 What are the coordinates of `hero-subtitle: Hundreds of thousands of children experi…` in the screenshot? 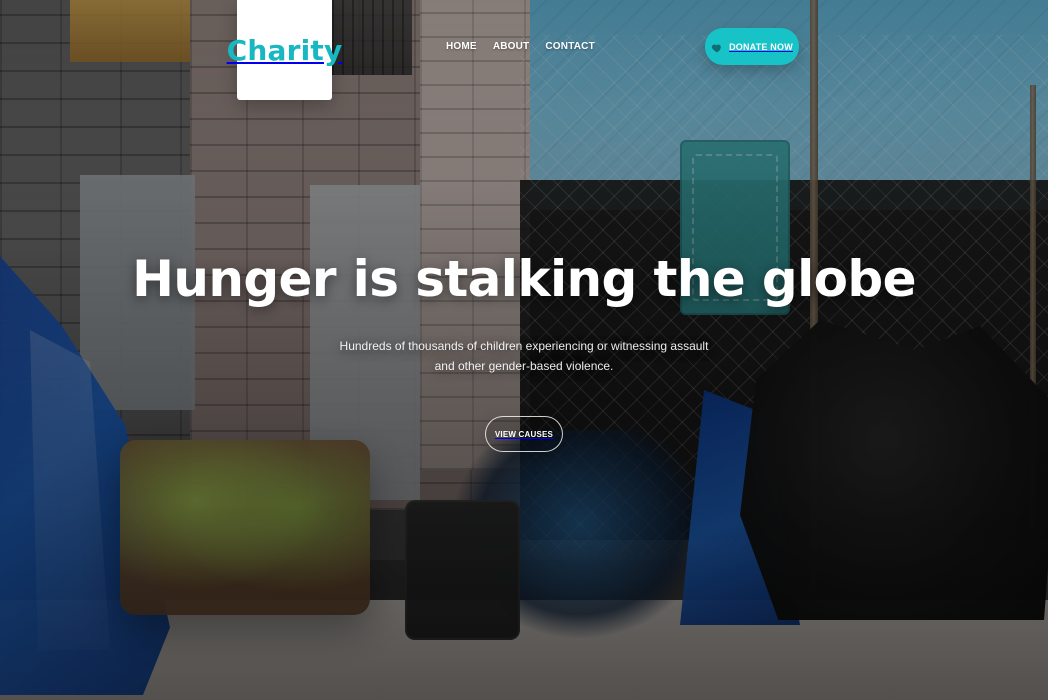 It's located at (524, 356).